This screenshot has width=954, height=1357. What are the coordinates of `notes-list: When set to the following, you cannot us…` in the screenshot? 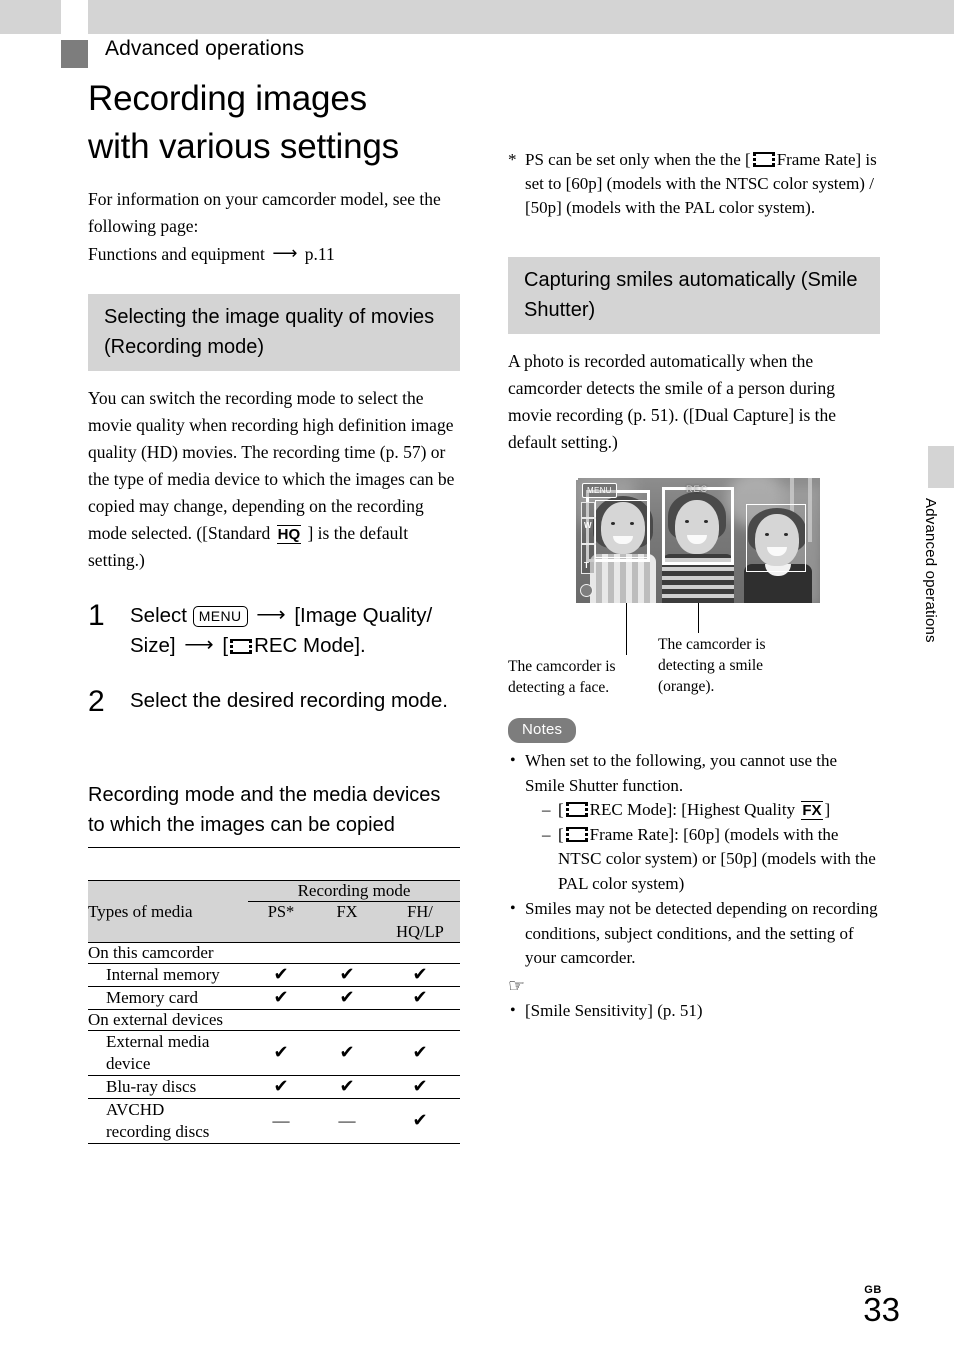 It's located at (694, 860).